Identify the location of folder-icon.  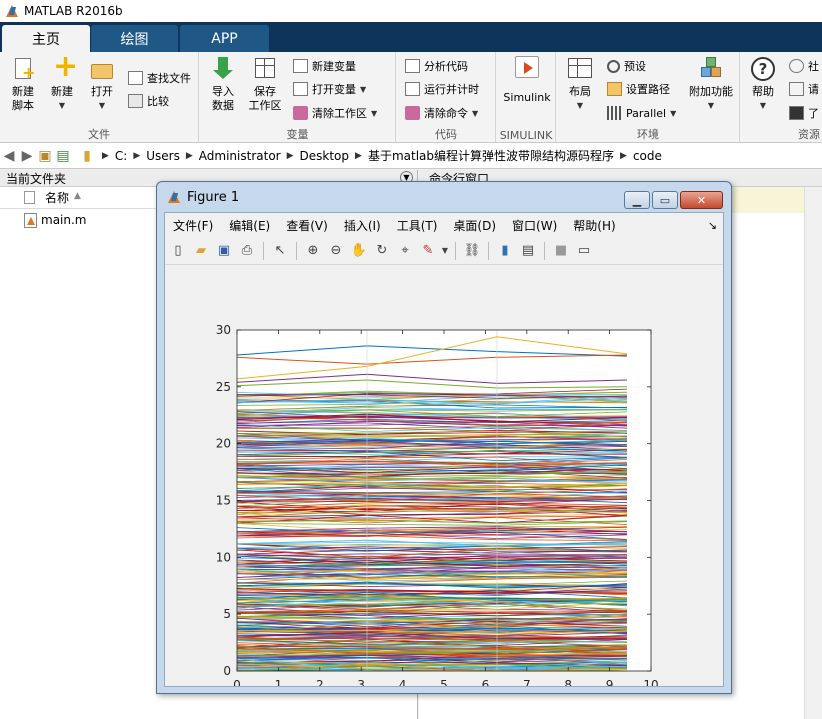
(614, 89).